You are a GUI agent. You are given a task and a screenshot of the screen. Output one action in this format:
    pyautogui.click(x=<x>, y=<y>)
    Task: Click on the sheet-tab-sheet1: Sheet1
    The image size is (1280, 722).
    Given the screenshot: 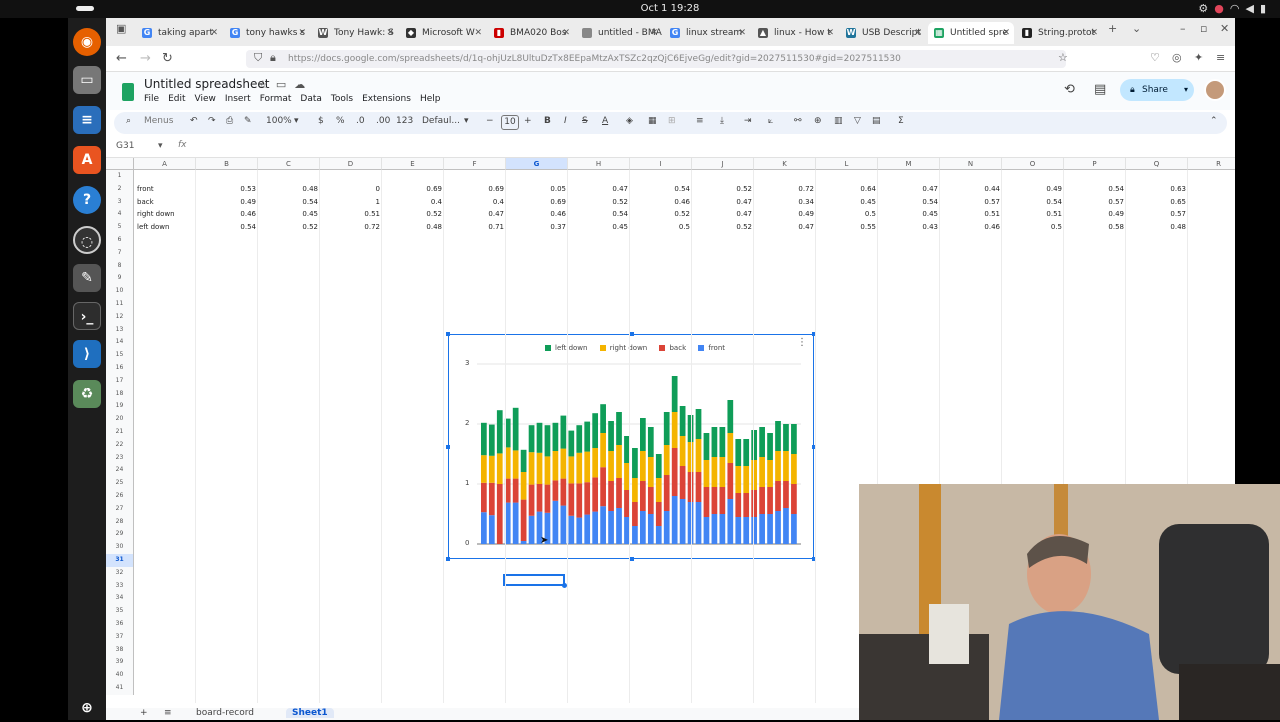 What is the action you would take?
    pyautogui.click(x=310, y=713)
    